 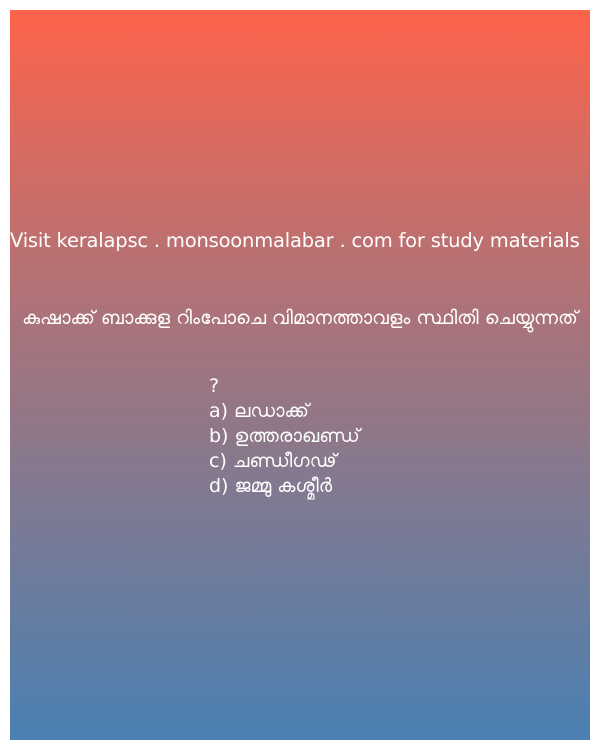 What do you see at coordinates (271, 486) in the screenshot?
I see `option-d: d) ജമ്മു കശ്മീർ` at bounding box center [271, 486].